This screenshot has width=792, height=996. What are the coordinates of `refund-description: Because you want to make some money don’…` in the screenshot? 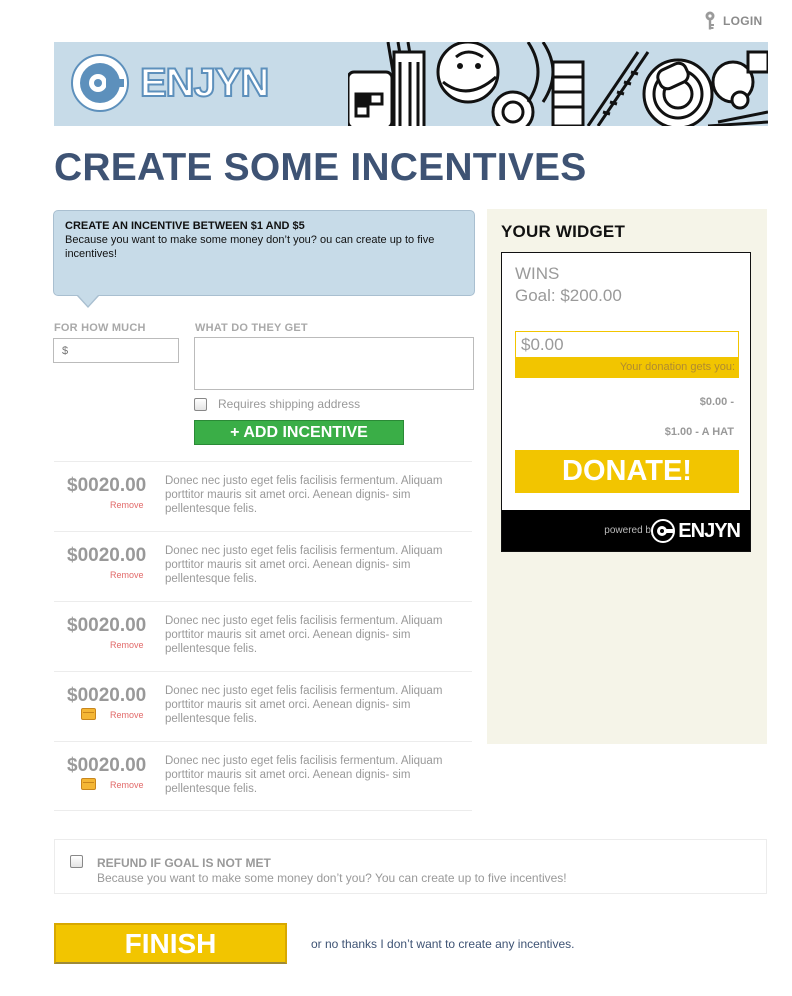 It's located at (332, 878).